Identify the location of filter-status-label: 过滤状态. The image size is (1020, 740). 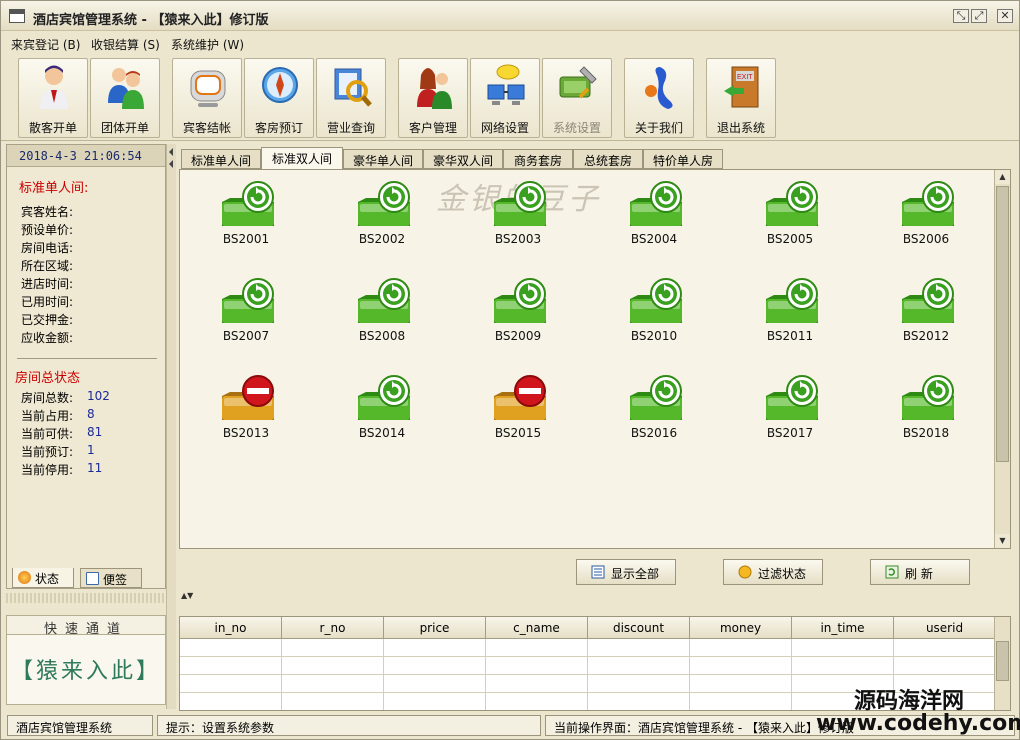
(782, 574).